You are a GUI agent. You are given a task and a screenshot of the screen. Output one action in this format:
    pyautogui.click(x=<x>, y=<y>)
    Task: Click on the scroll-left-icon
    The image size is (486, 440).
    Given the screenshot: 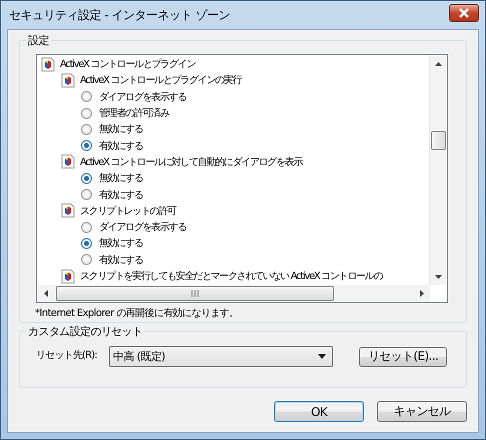 What is the action you would take?
    pyautogui.click(x=46, y=293)
    